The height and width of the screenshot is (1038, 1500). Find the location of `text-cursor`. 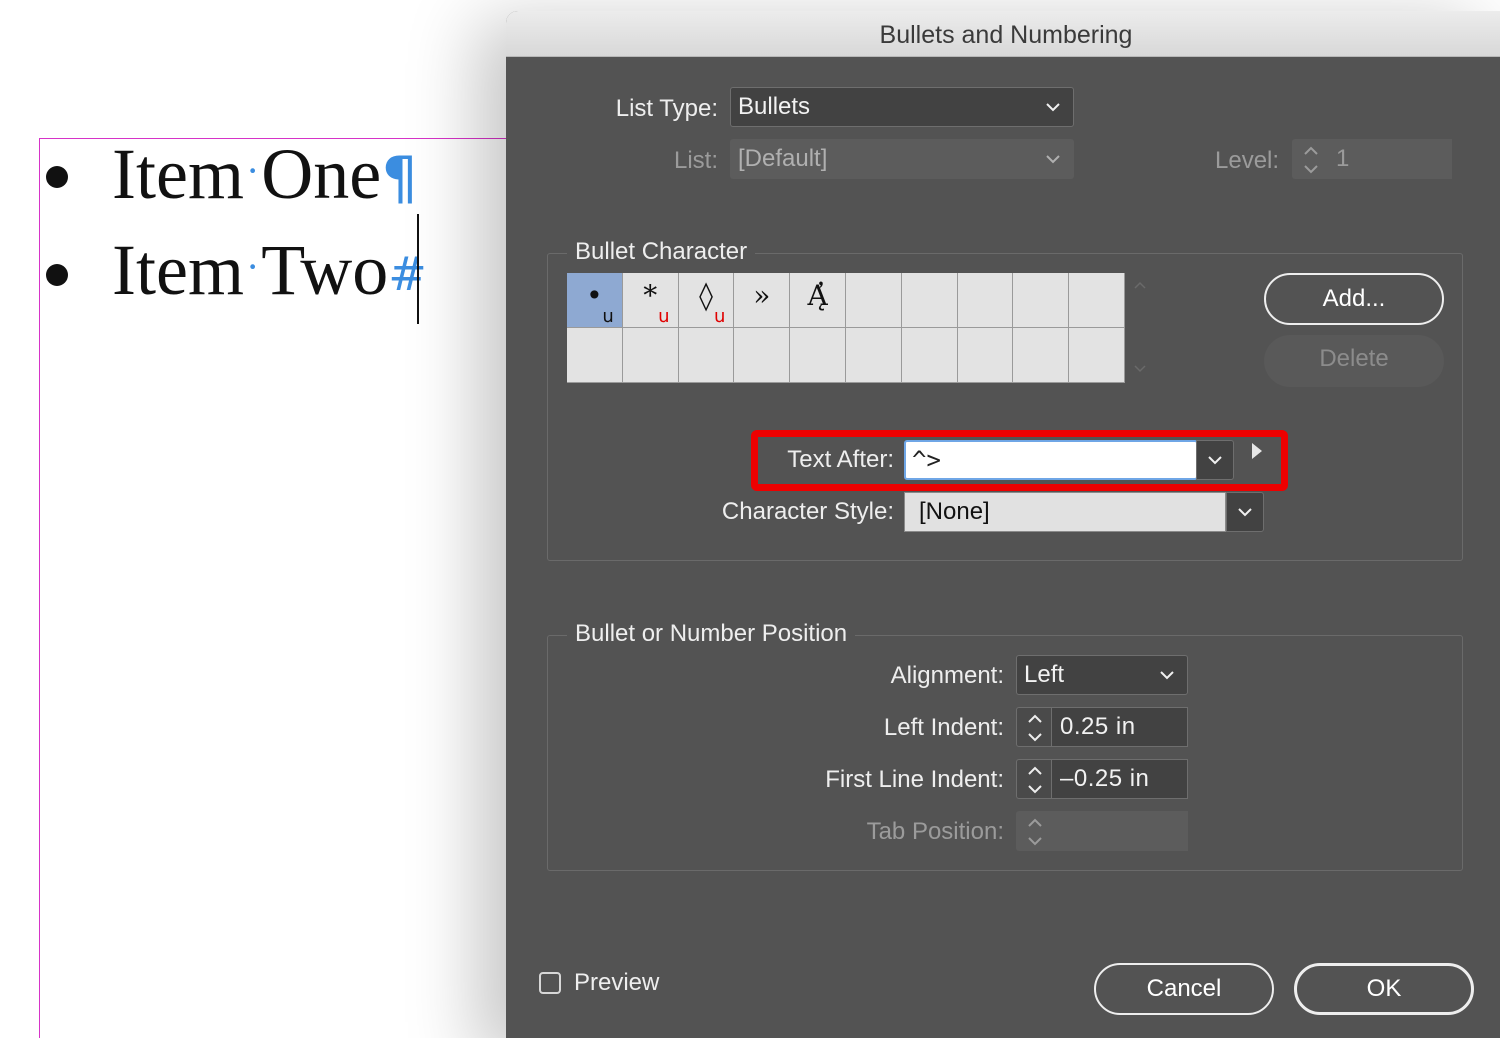

text-cursor is located at coordinates (418, 269).